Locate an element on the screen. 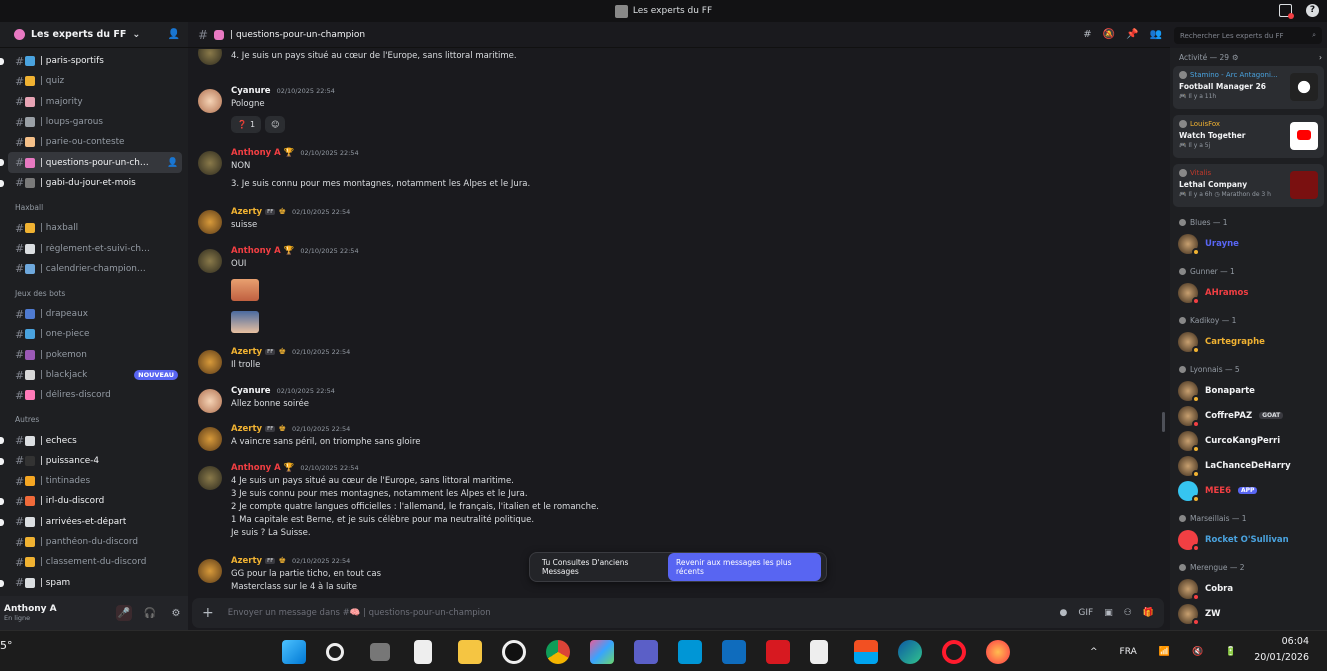 The width and height of the screenshot is (1327, 671). m365-icon is located at coordinates (602, 652).